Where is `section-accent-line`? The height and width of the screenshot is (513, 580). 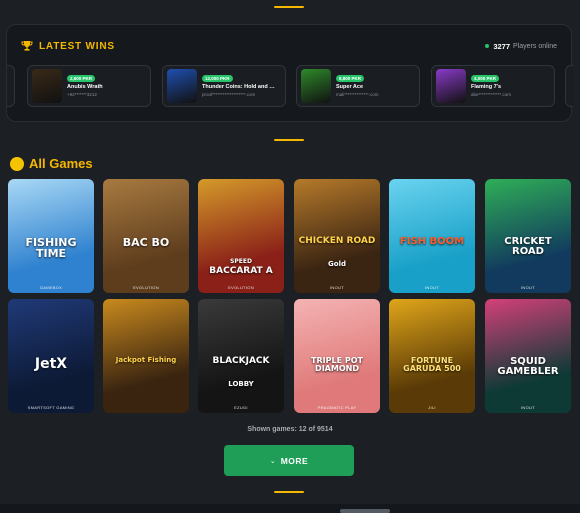
section-accent-line is located at coordinates (289, 140).